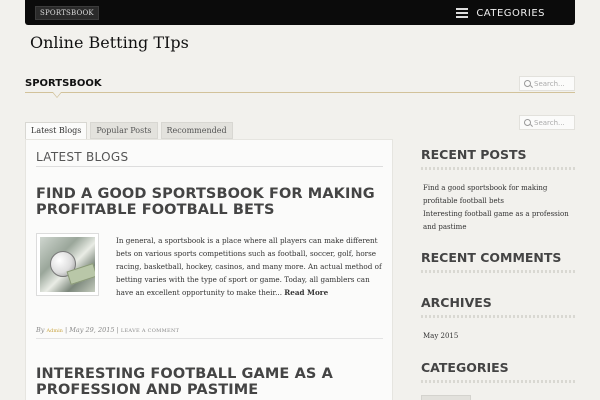 The width and height of the screenshot is (600, 400). I want to click on archives-list: May 2015, so click(498, 336).